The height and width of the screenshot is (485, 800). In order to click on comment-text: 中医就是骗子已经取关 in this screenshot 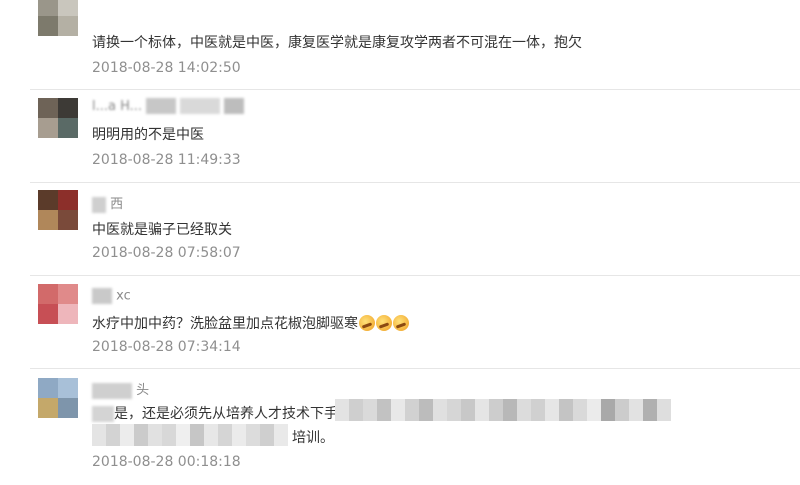, I will do `click(162, 230)`.